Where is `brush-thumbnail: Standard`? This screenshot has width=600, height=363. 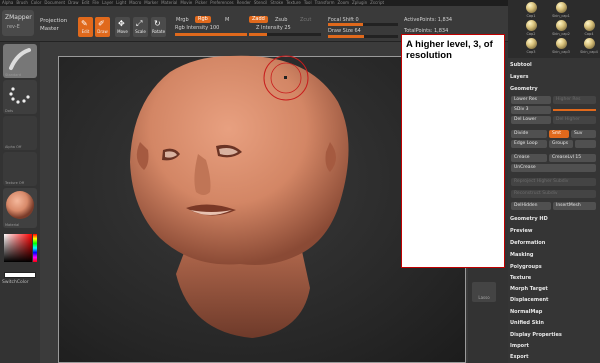 brush-thumbnail: Standard is located at coordinates (20, 61).